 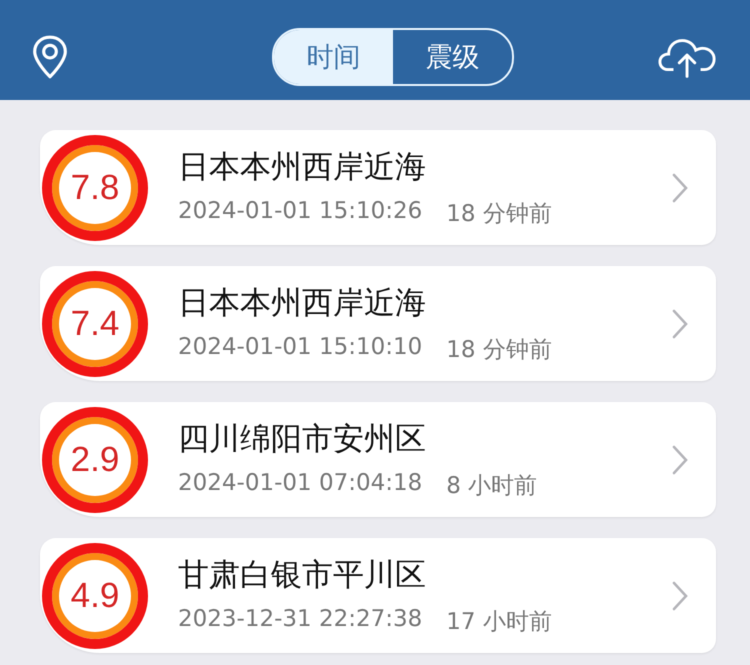 What do you see at coordinates (688, 57) in the screenshot?
I see `cloud-upload-icon` at bounding box center [688, 57].